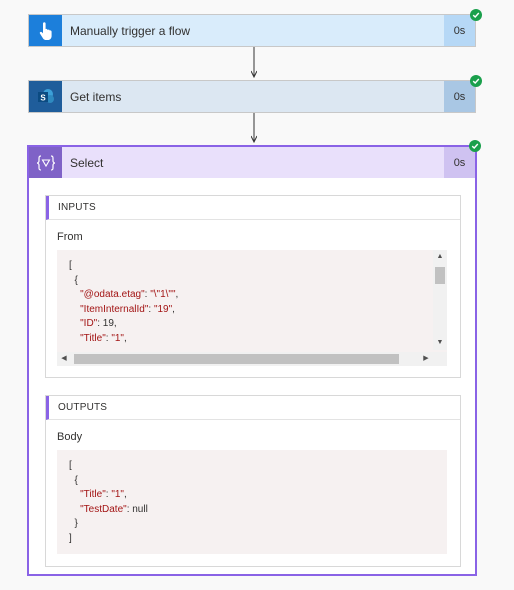  What do you see at coordinates (161, 294) in the screenshot?
I see `code-value: : "\"1\"",` at bounding box center [161, 294].